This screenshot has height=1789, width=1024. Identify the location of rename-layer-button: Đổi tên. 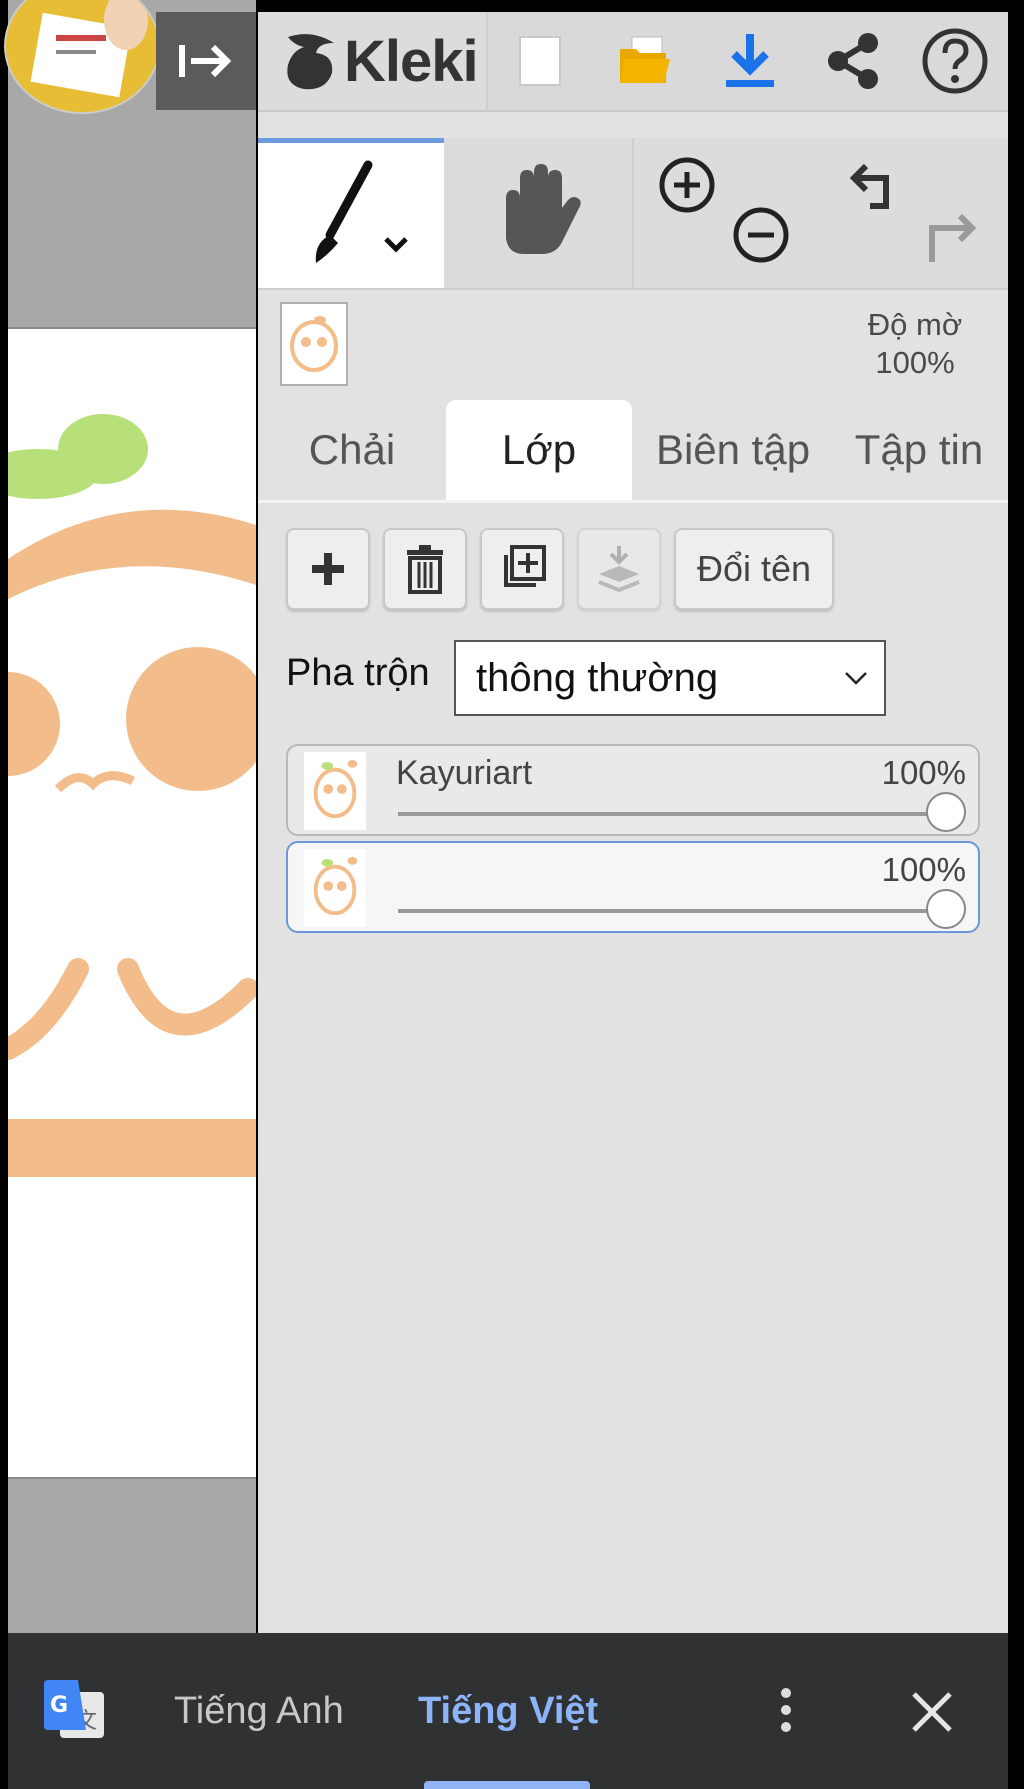
(754, 569).